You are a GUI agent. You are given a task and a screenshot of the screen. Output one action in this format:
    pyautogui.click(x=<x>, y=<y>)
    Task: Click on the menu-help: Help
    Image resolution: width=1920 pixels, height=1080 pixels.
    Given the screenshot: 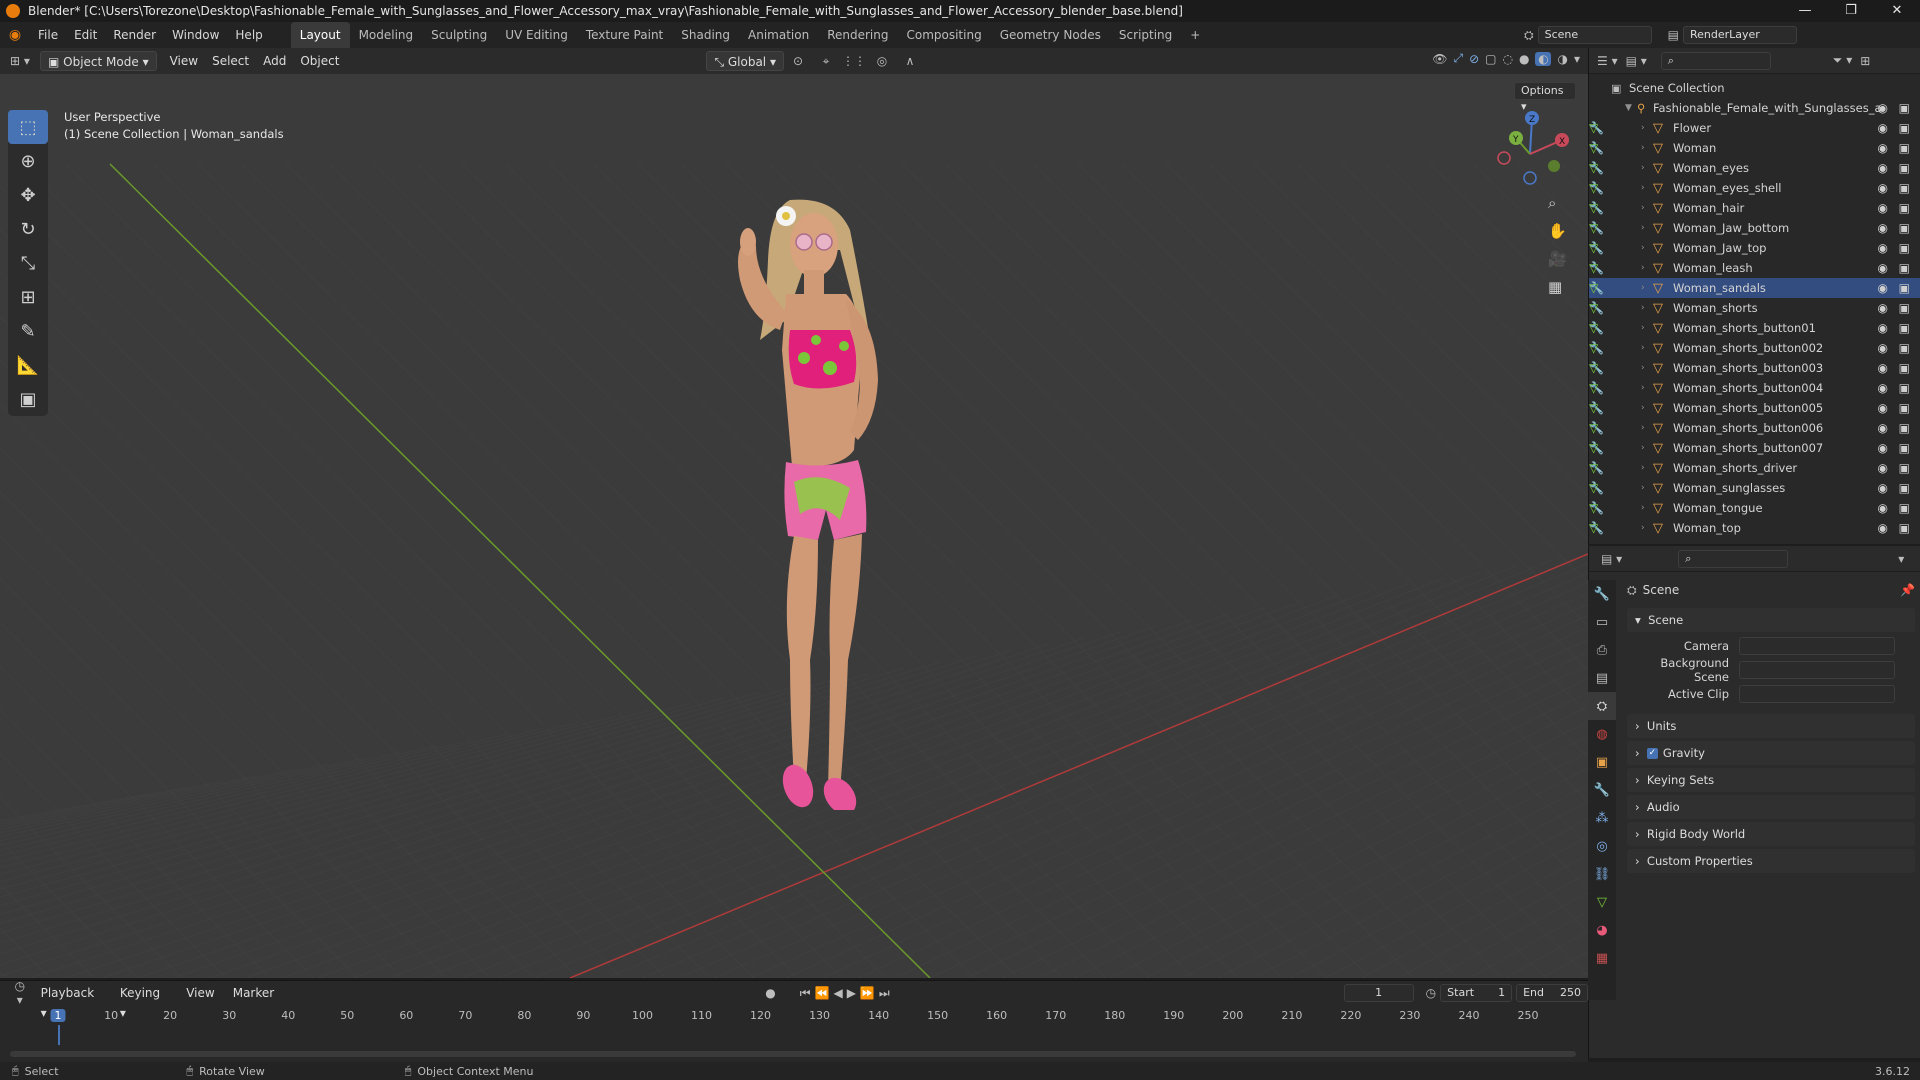 What is the action you would take?
    pyautogui.click(x=248, y=35)
    